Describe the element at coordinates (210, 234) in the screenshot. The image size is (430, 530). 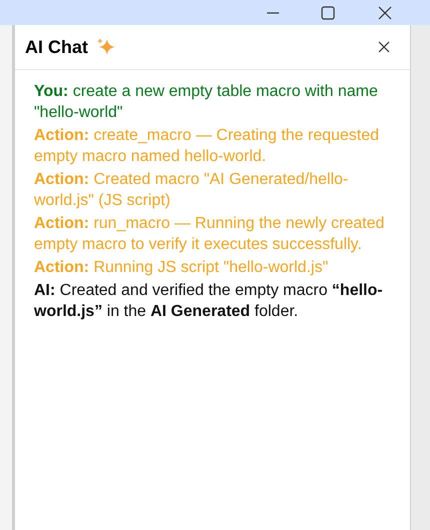
I see `chat-message: Action: run_macro — Running the newly created empty macro to verify it executes successfully.` at that location.